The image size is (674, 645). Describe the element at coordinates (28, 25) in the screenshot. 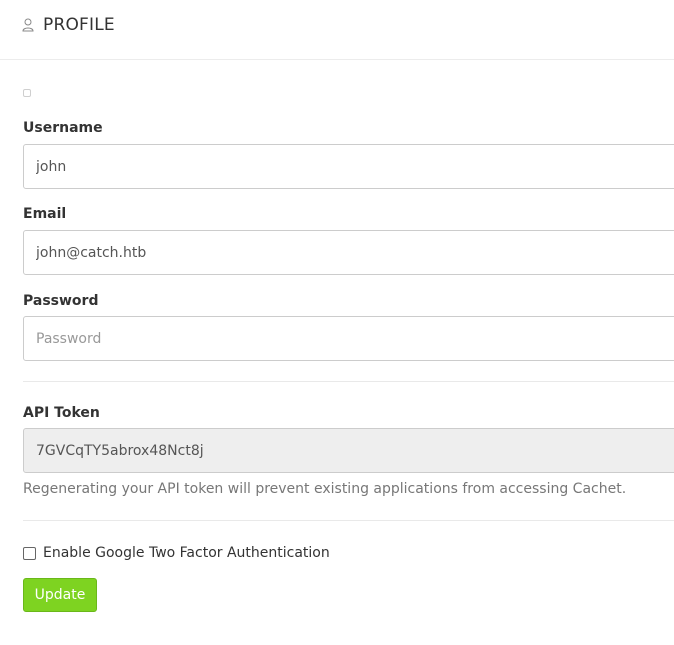

I see `user-icon` at that location.